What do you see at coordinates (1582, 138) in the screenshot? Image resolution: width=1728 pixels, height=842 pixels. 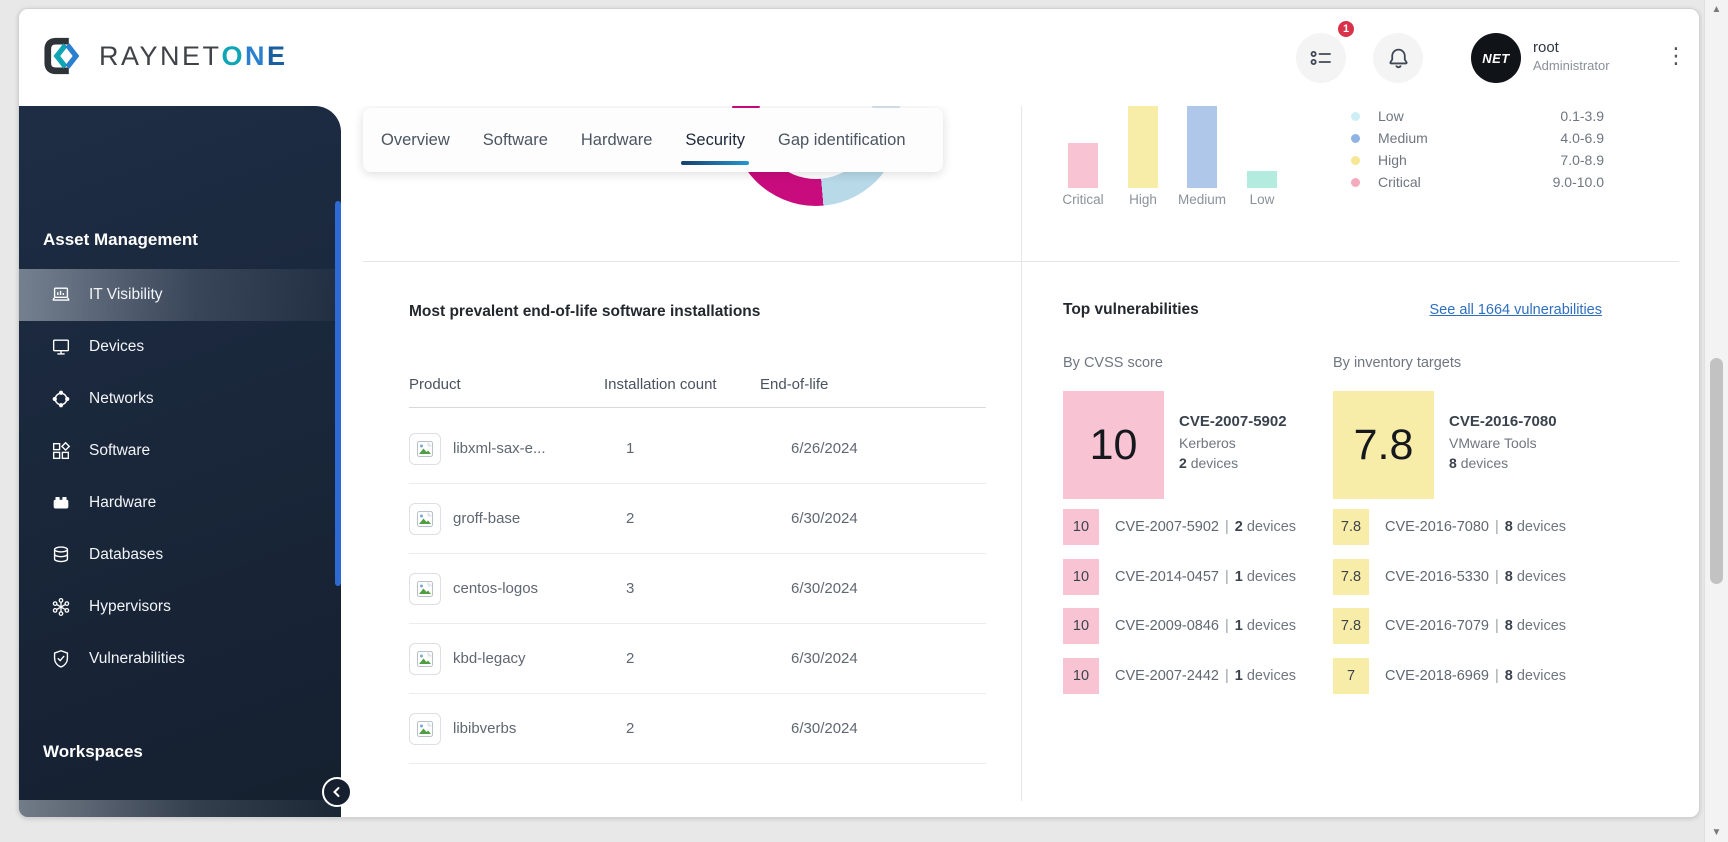 I see `cvss-range: 4.0-6.9` at bounding box center [1582, 138].